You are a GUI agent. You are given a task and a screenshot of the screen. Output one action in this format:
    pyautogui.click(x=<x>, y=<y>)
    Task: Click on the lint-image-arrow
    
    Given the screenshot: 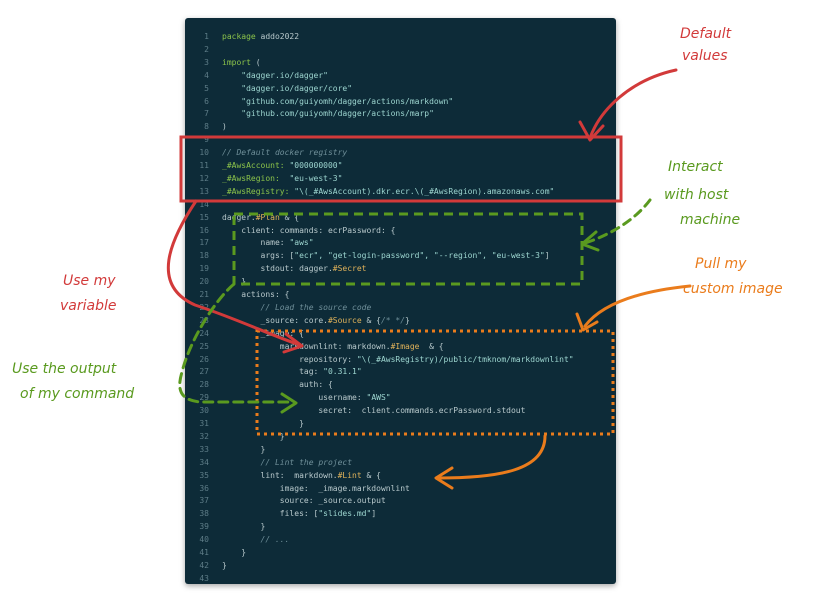 What is the action you would take?
    pyautogui.click(x=491, y=457)
    